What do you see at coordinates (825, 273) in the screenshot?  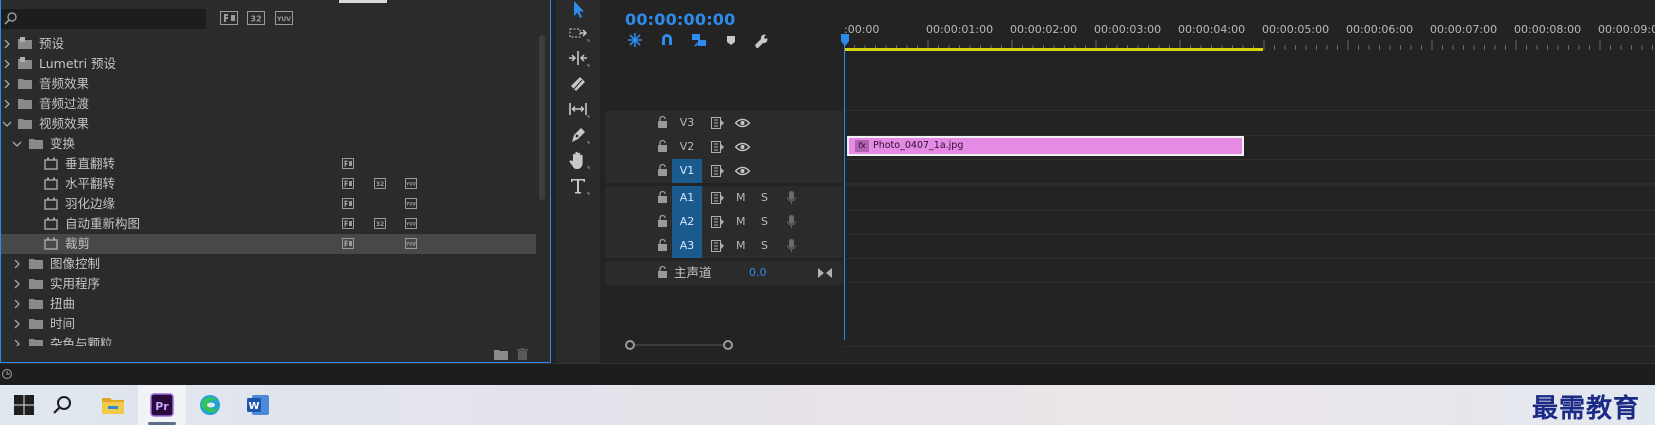 I see `go-to-ends-icon` at bounding box center [825, 273].